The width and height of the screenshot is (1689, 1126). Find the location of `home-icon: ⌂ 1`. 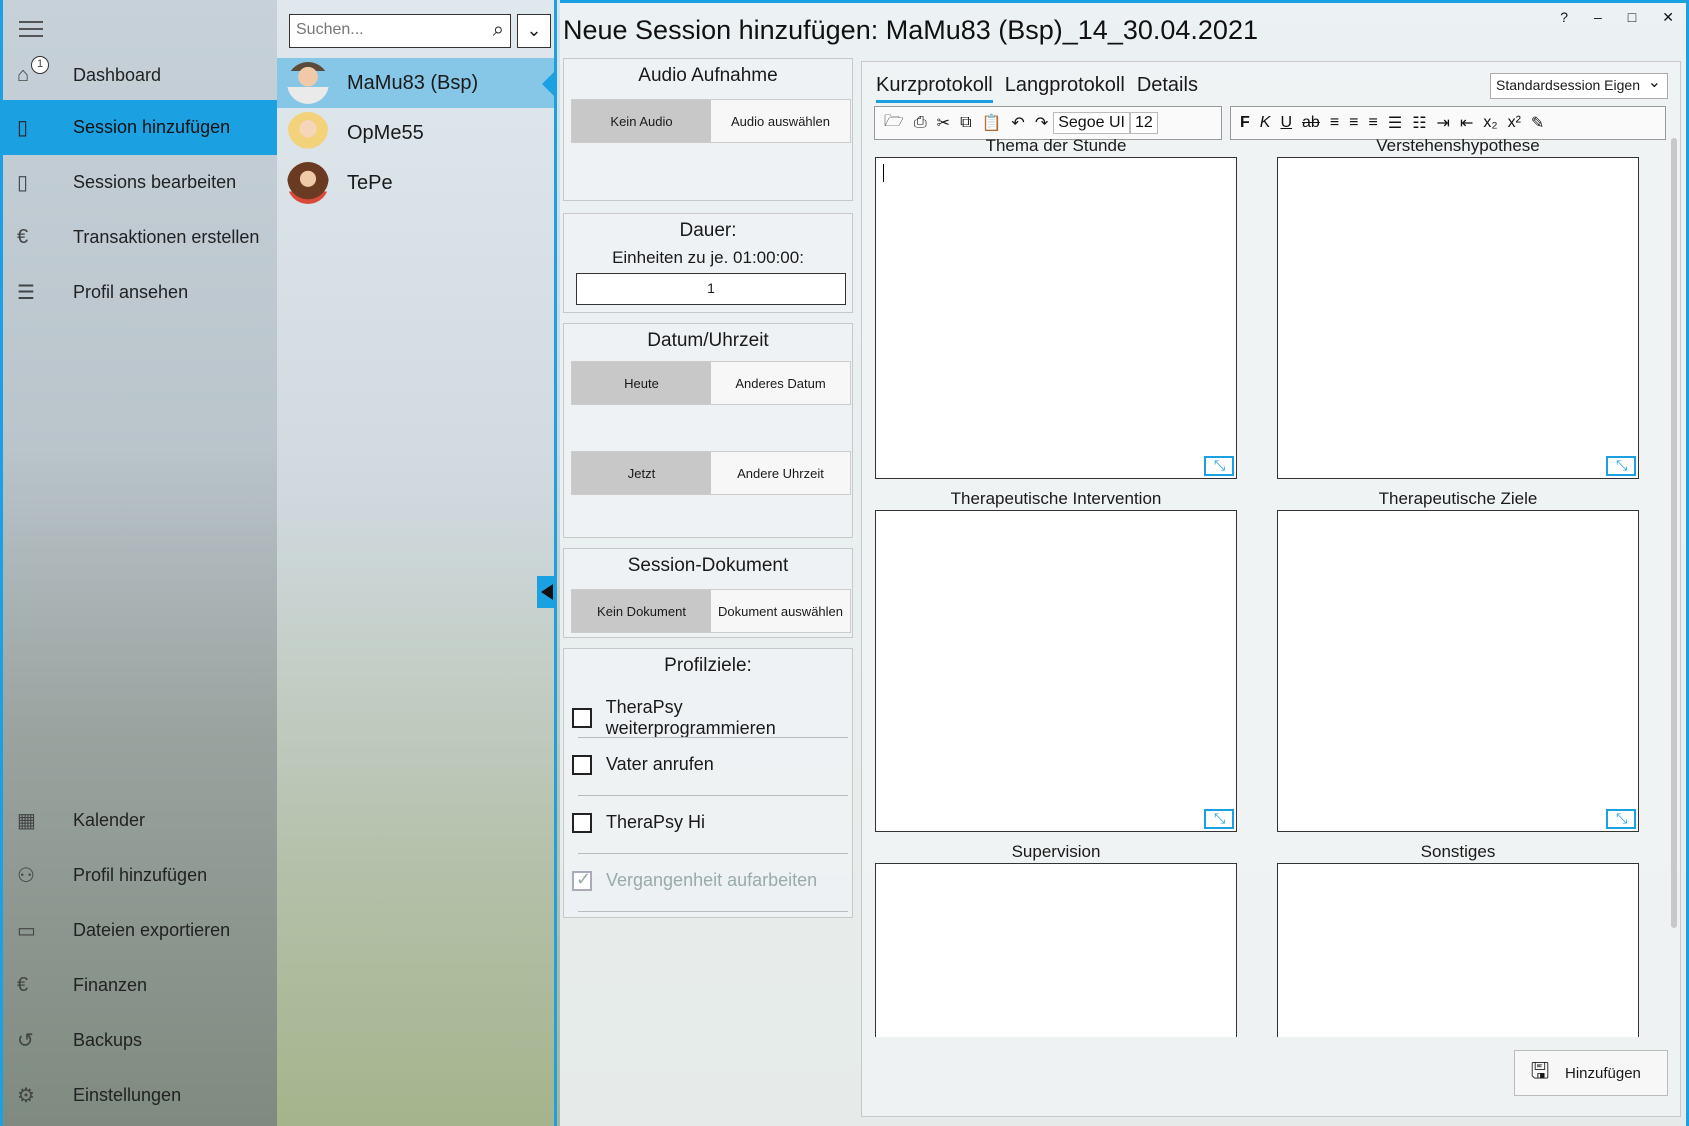

home-icon: ⌂ 1 is located at coordinates (38, 71).